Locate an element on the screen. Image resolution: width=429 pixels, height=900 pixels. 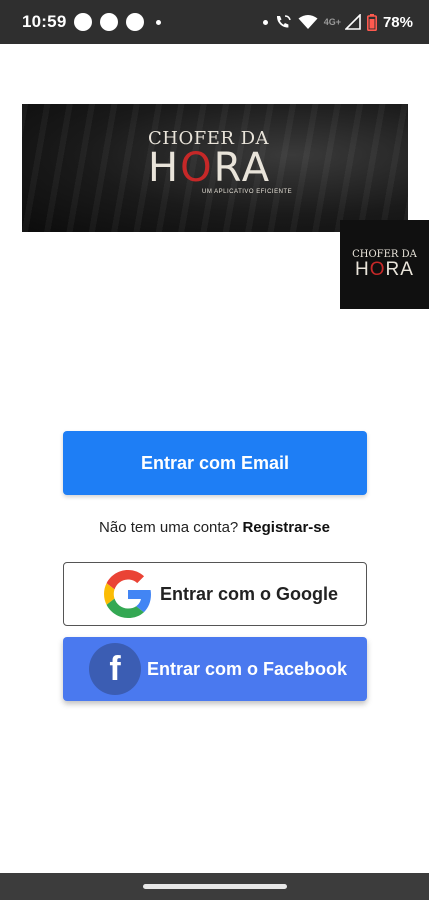
signal-icon is located at coordinates (352, 22).